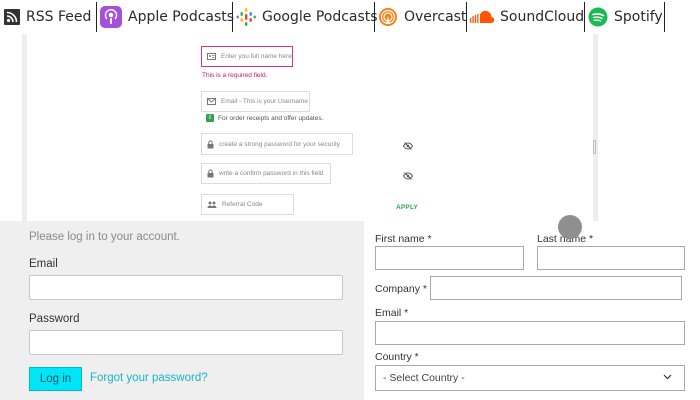  I want to click on referral-code-field: Referral Code, so click(247, 204).